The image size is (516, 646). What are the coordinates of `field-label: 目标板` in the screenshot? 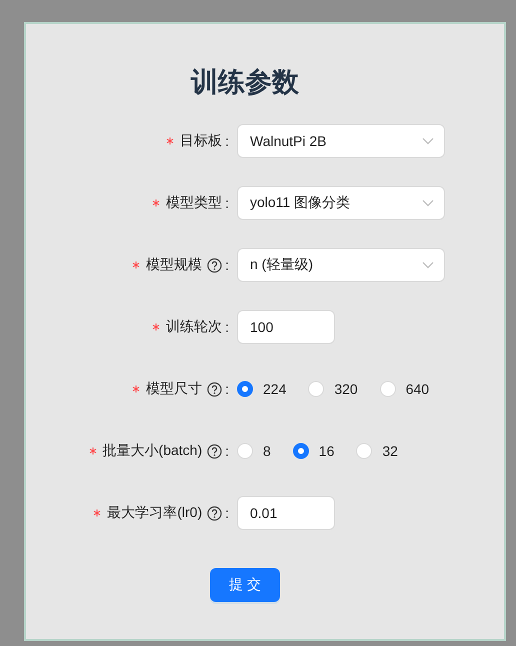 It's located at (201, 141).